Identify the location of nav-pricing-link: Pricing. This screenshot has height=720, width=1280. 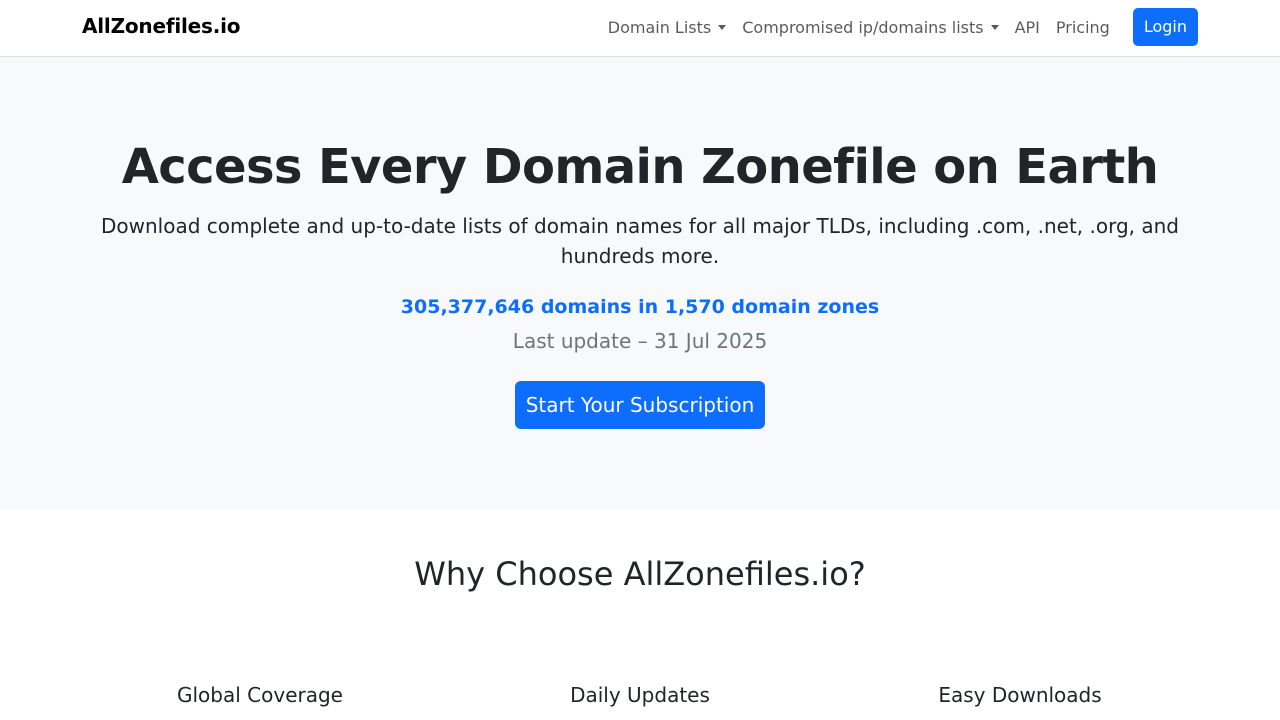
(1083, 27).